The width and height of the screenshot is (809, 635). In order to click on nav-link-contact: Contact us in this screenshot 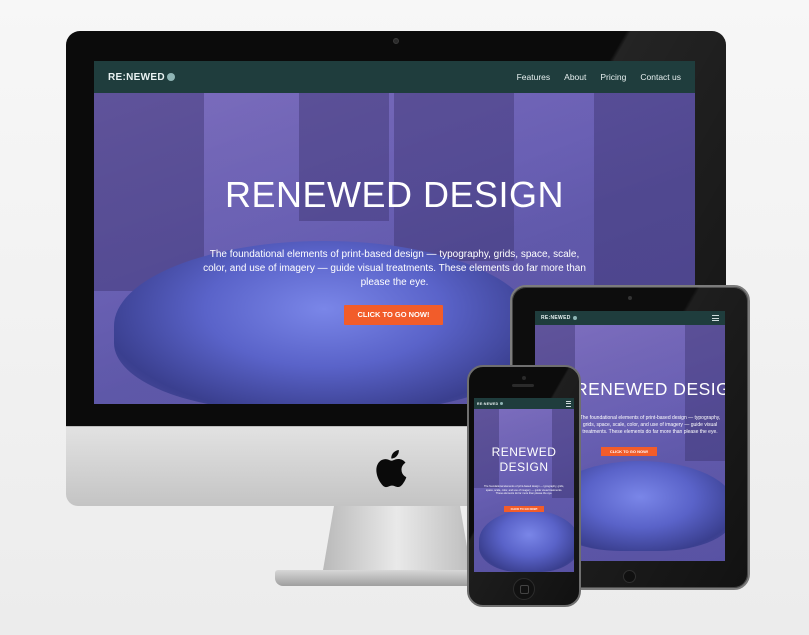, I will do `click(660, 77)`.